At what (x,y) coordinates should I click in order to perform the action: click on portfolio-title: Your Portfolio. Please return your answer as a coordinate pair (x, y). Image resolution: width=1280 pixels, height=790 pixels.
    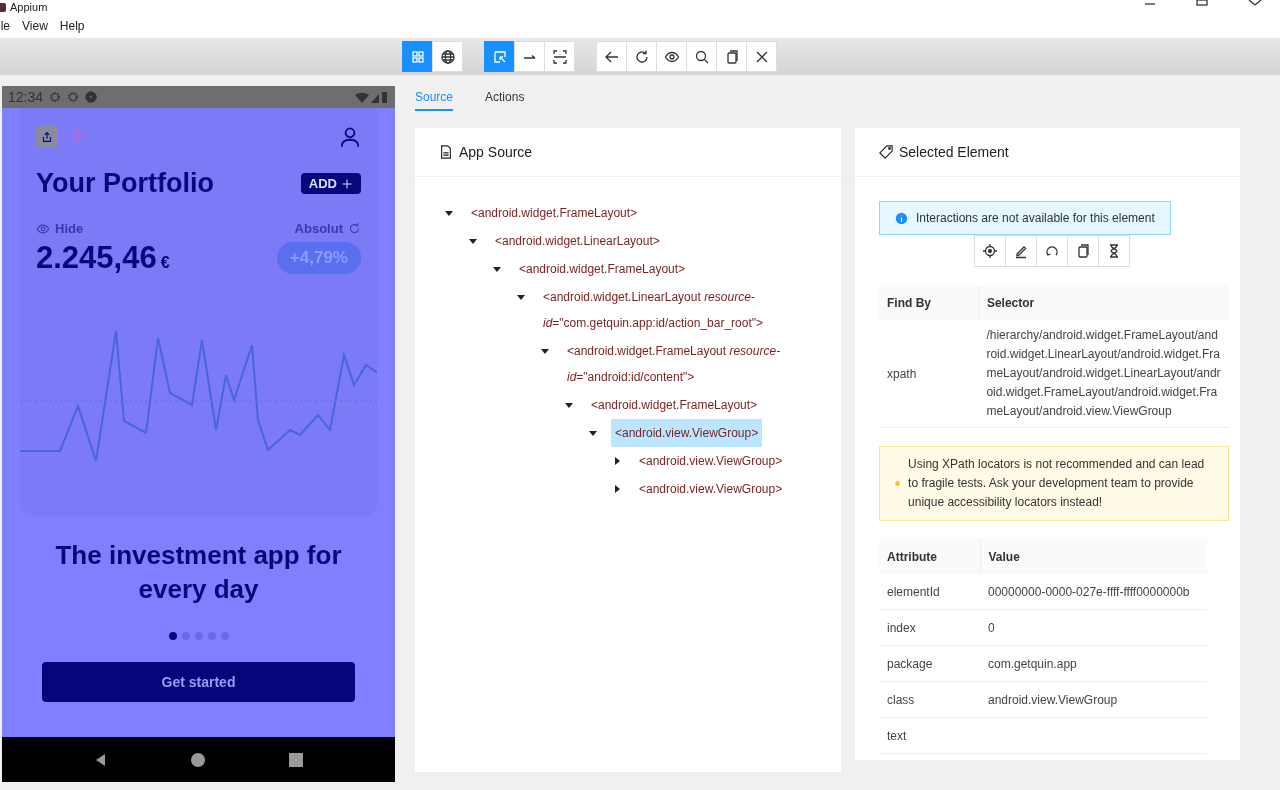
    Looking at the image, I should click on (125, 183).